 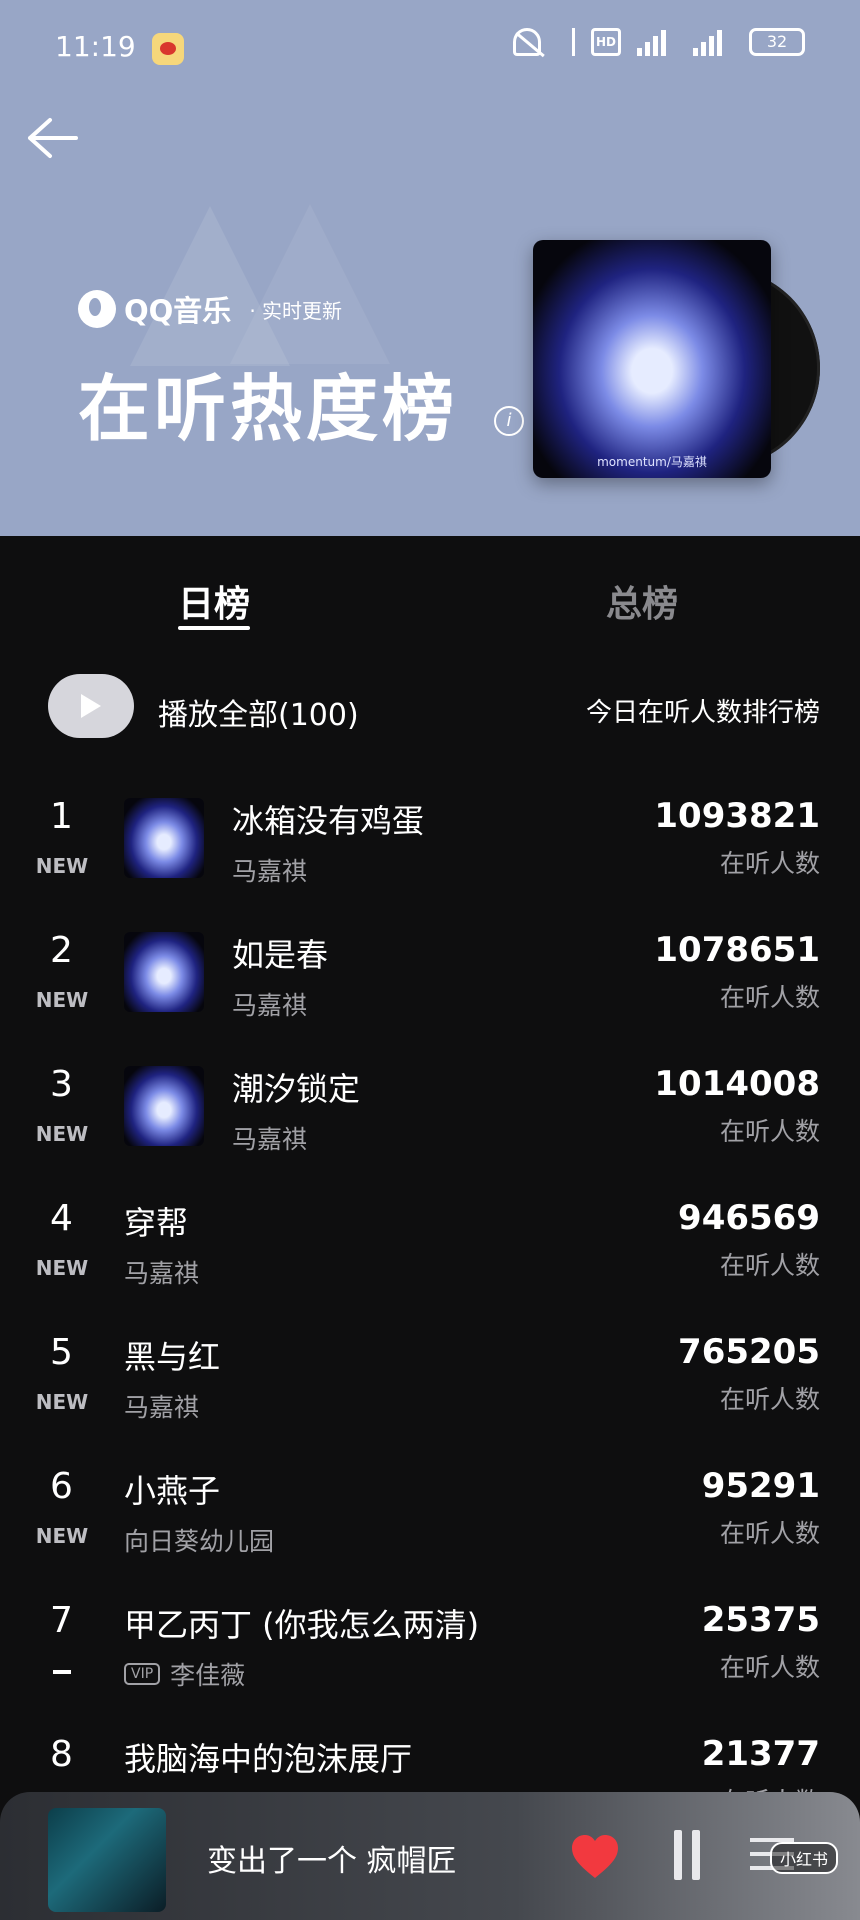 What do you see at coordinates (97, 309) in the screenshot?
I see `qq-music-note-icon` at bounding box center [97, 309].